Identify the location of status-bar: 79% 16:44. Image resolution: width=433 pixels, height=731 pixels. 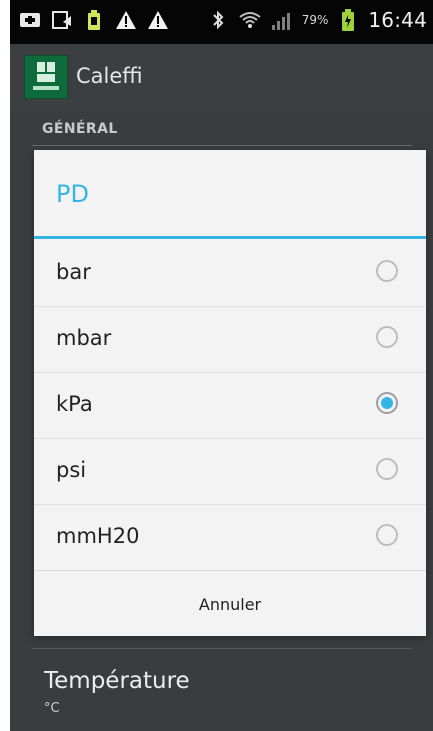
(221, 22).